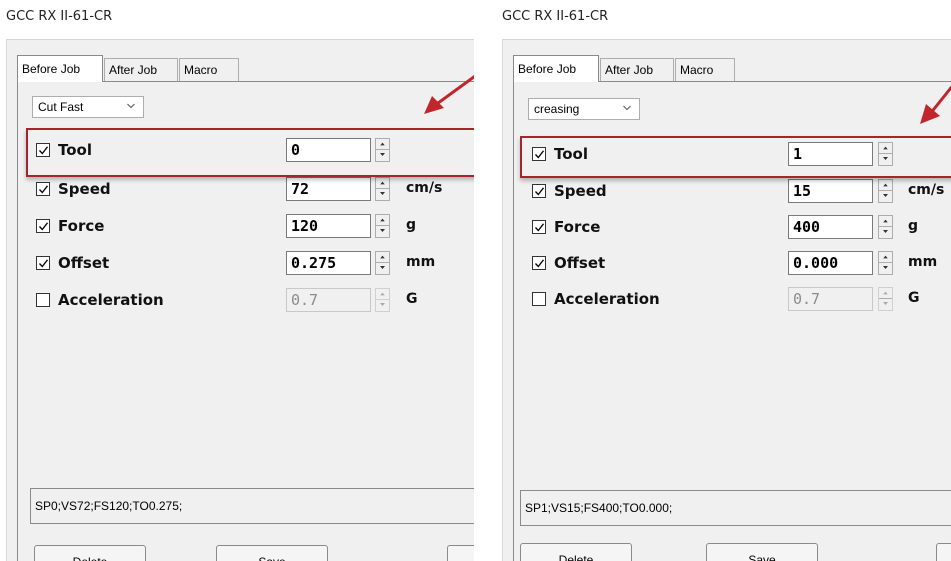  I want to click on force-value: 400, so click(807, 227).